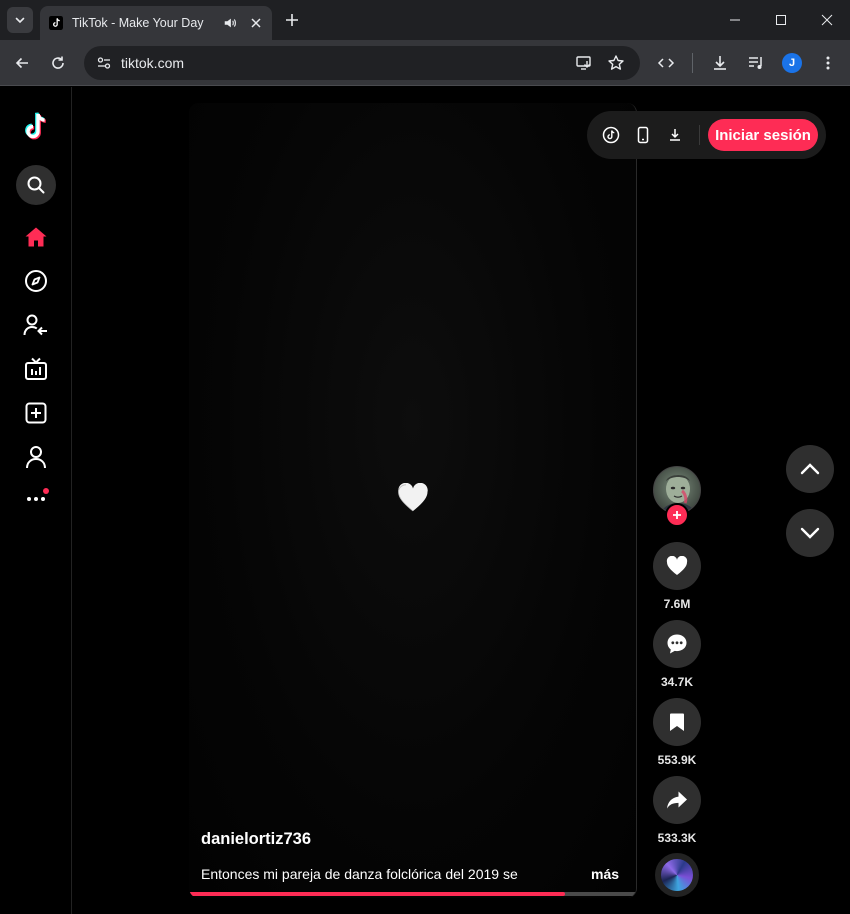 The height and width of the screenshot is (914, 850). I want to click on home-icon, so click(36, 237).